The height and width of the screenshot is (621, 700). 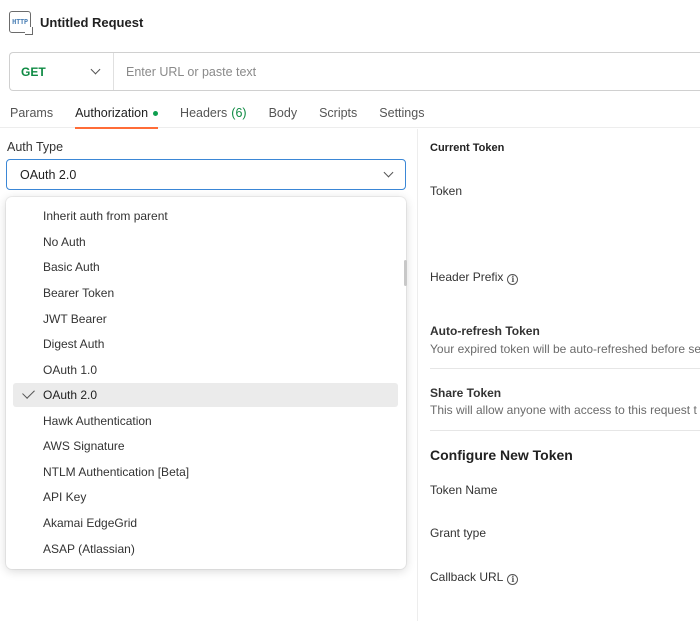 What do you see at coordinates (31, 113) in the screenshot?
I see `tab-params: Params` at bounding box center [31, 113].